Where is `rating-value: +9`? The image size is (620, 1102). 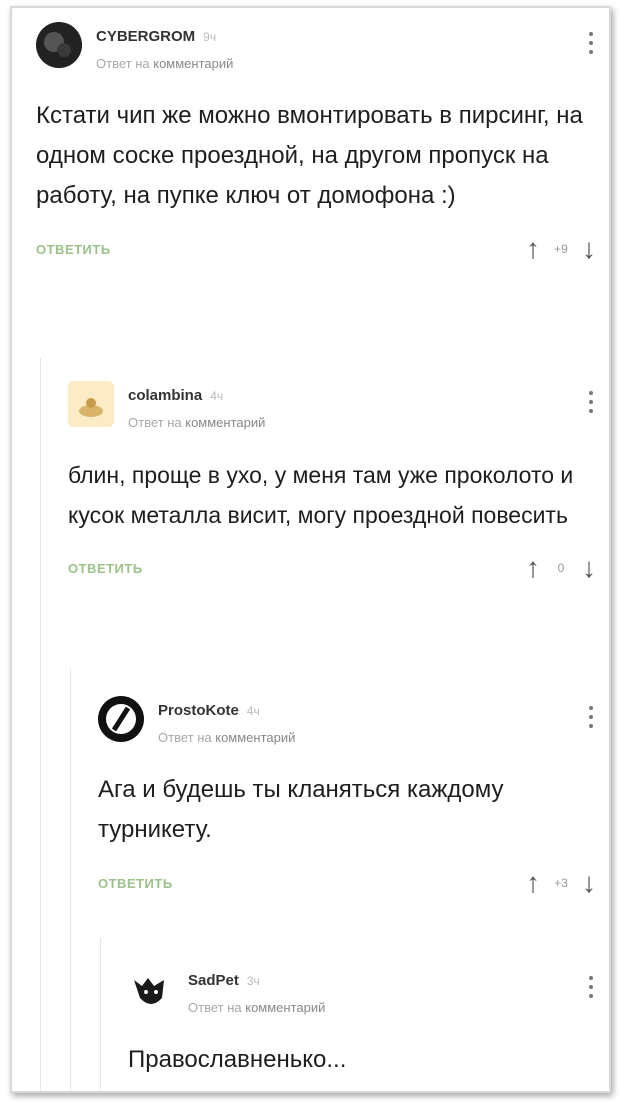 rating-value: +9 is located at coordinates (561, 249).